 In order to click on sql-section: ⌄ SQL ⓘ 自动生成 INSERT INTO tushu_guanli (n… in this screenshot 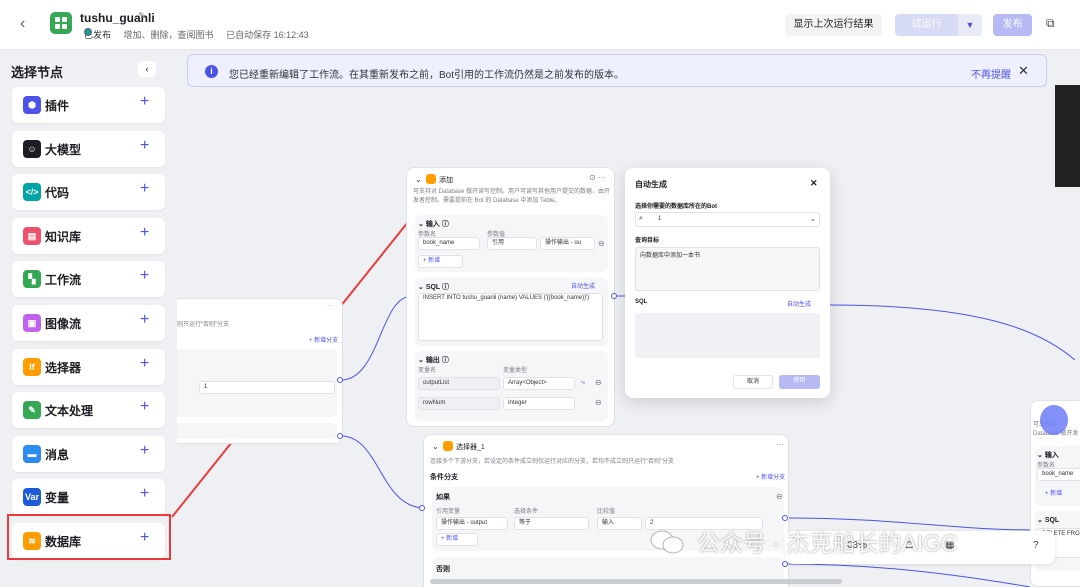, I will do `click(511, 312)`.